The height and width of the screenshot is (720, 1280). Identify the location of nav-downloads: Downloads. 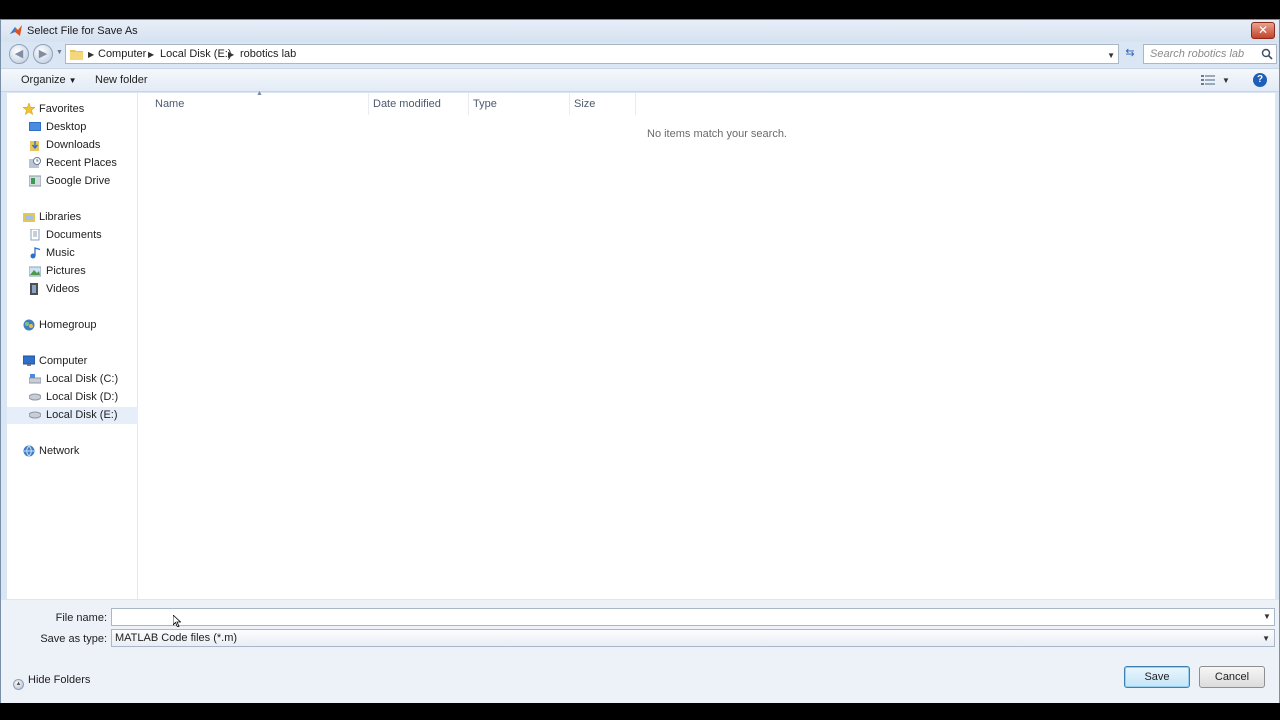
(72, 145).